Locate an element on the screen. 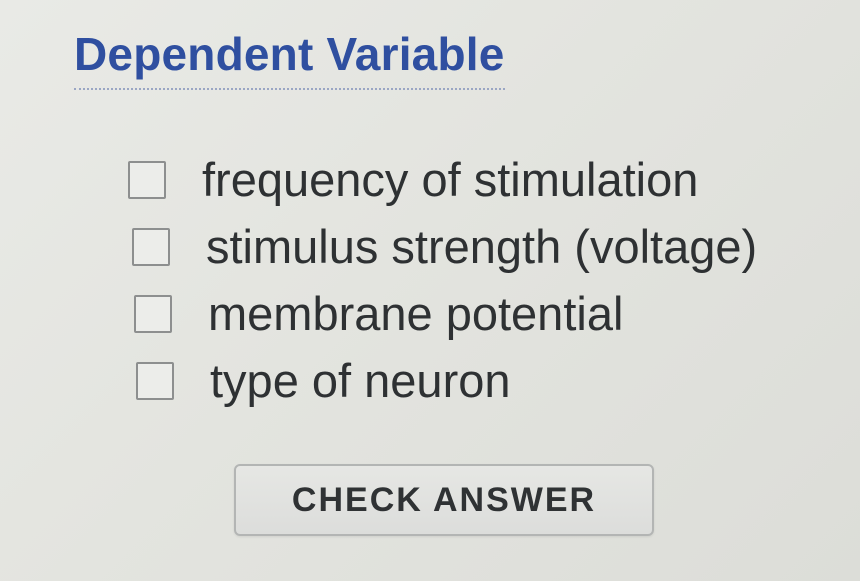 The height and width of the screenshot is (581, 860). option-label: type of neuron is located at coordinates (360, 380).